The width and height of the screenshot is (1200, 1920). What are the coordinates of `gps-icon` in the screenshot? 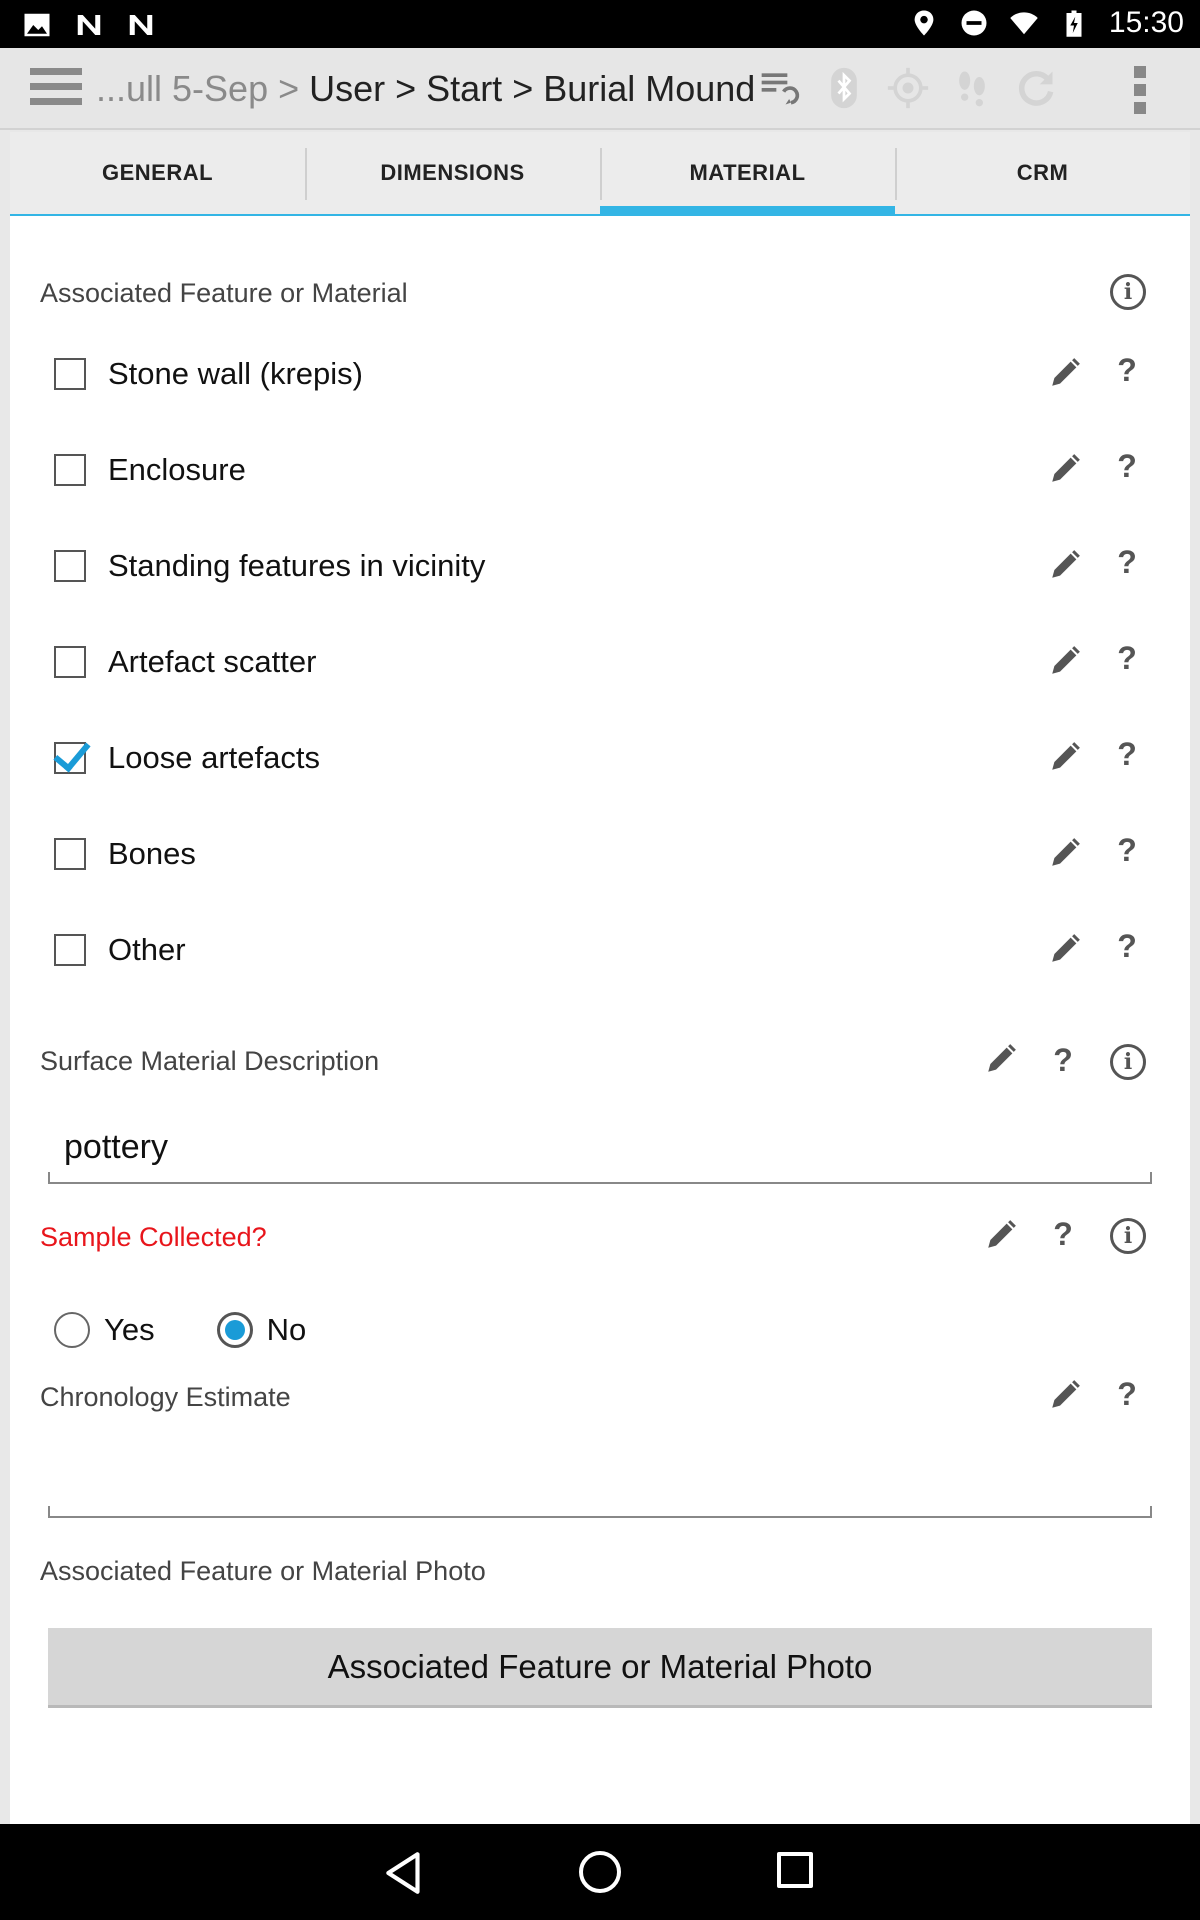 It's located at (908, 88).